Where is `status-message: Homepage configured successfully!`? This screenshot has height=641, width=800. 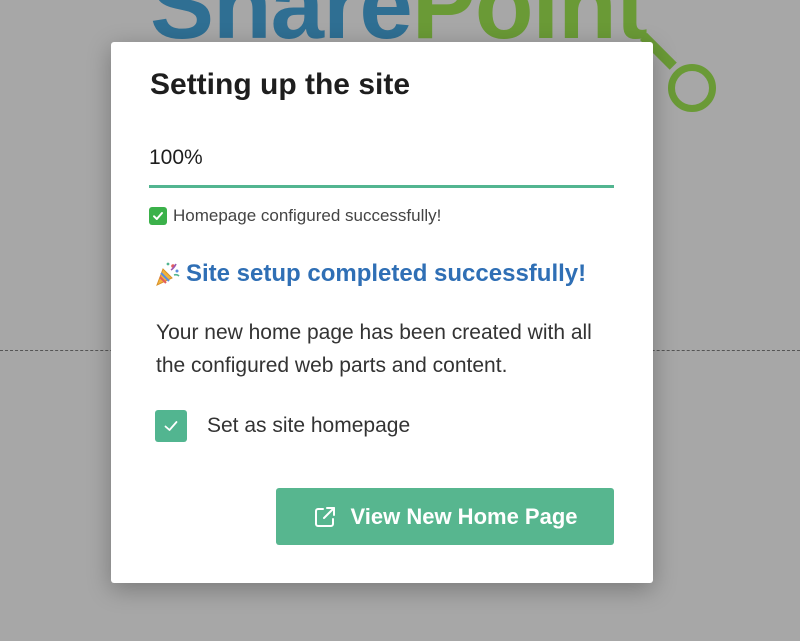
status-message: Homepage configured successfully! is located at coordinates (295, 216).